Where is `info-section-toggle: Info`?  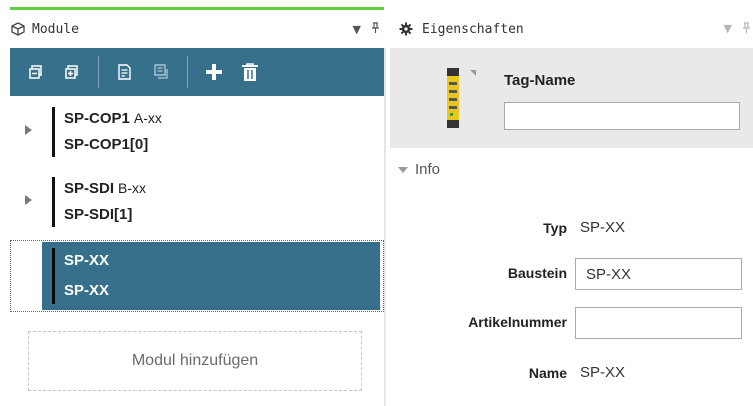
info-section-toggle: Info is located at coordinates (419, 169).